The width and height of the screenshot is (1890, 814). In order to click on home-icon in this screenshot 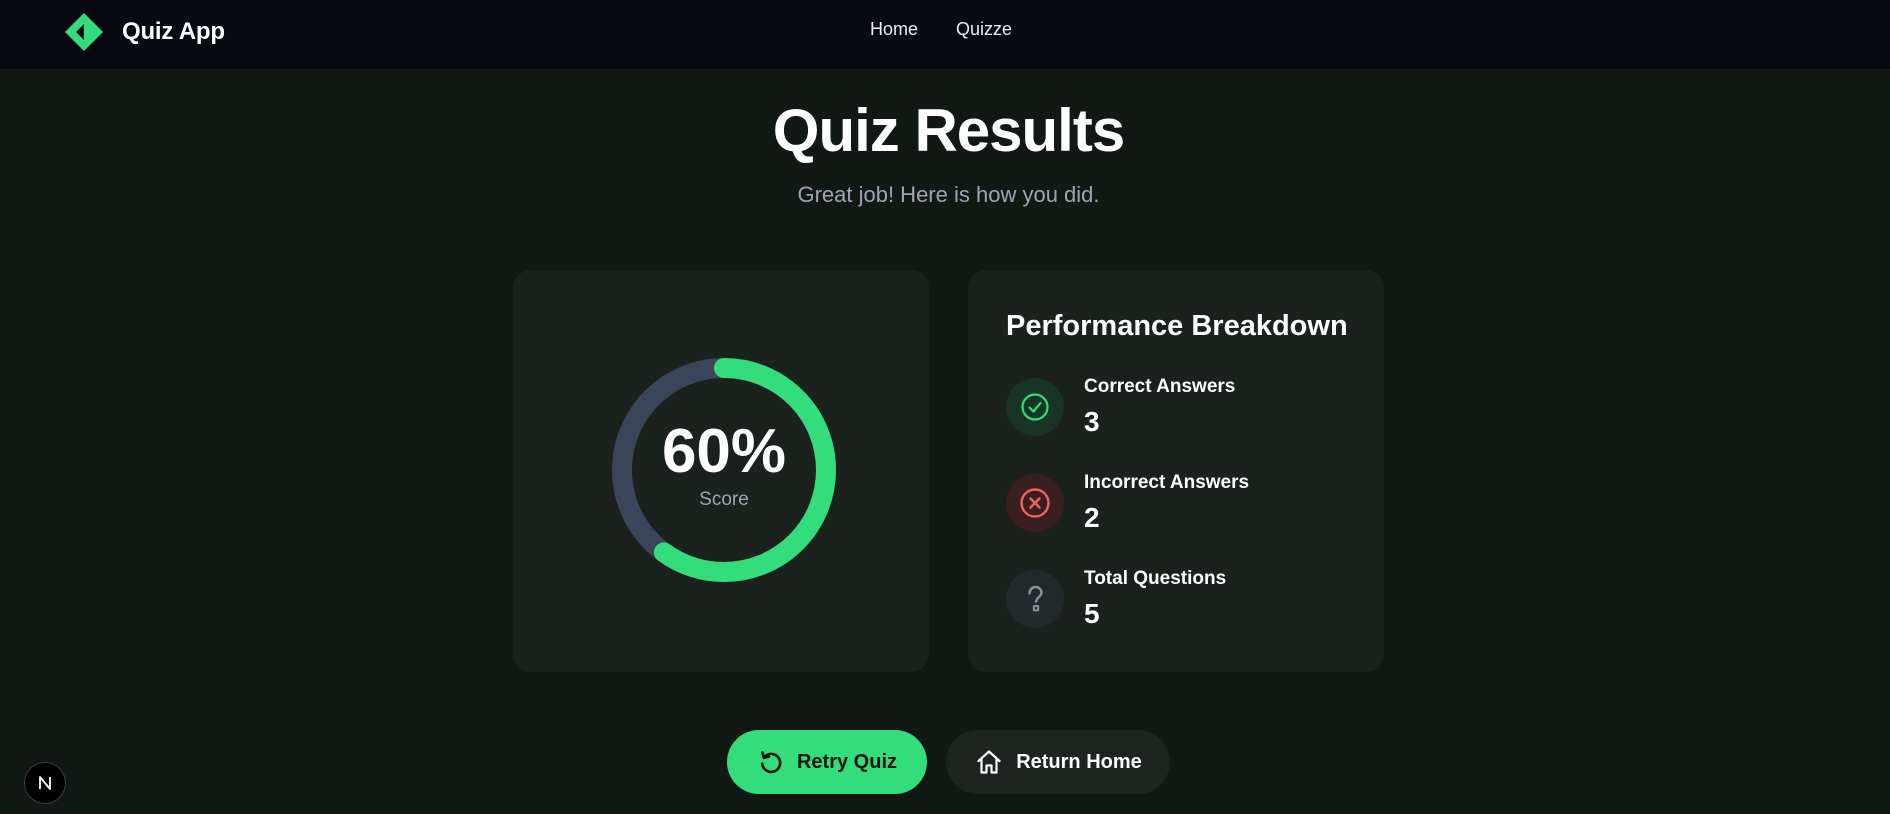, I will do `click(989, 762)`.